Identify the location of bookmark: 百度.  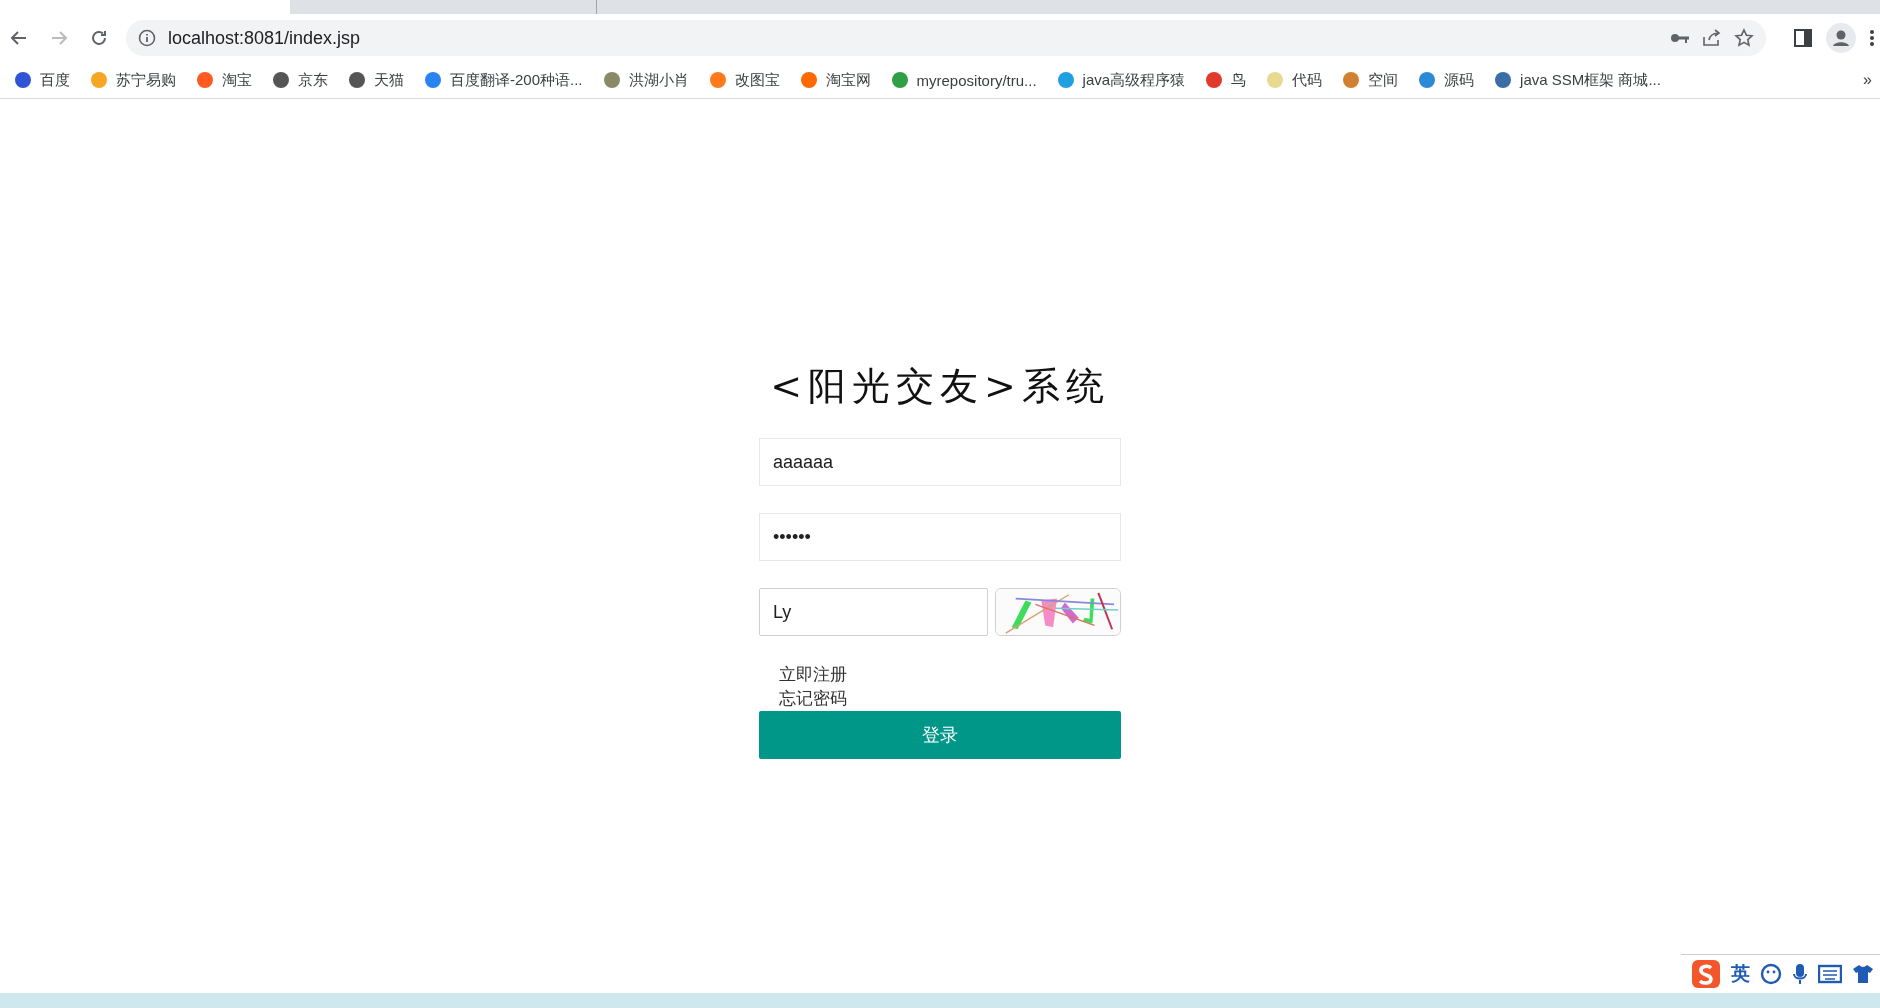
(42, 80).